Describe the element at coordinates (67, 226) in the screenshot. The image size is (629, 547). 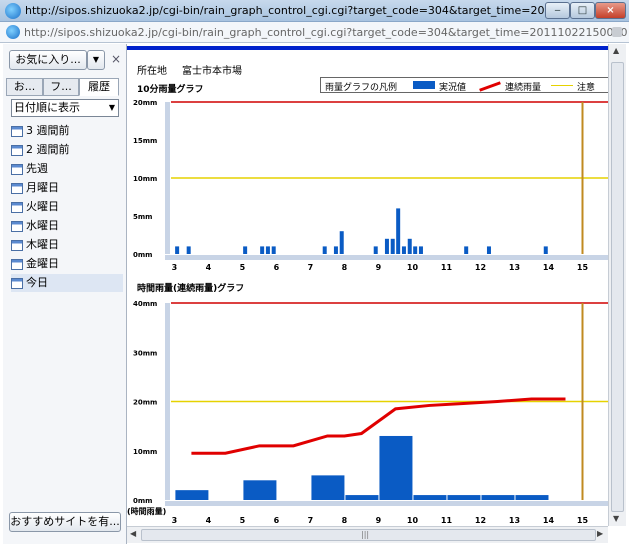
I see `history-item: 水曜日` at that location.